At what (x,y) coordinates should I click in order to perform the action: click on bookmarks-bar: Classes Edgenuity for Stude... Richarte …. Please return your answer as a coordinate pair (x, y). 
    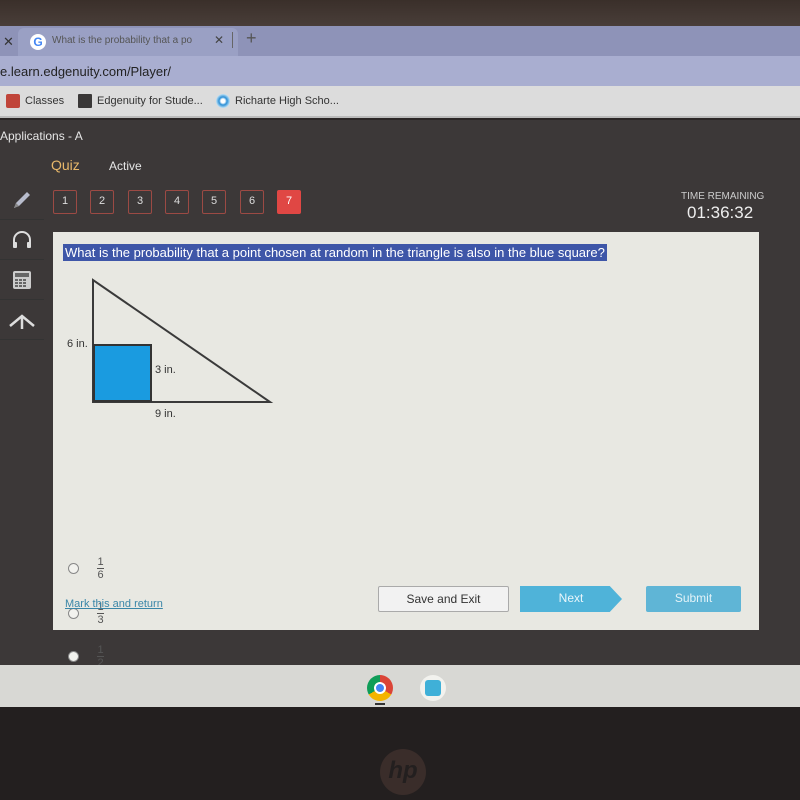
    Looking at the image, I should click on (400, 102).